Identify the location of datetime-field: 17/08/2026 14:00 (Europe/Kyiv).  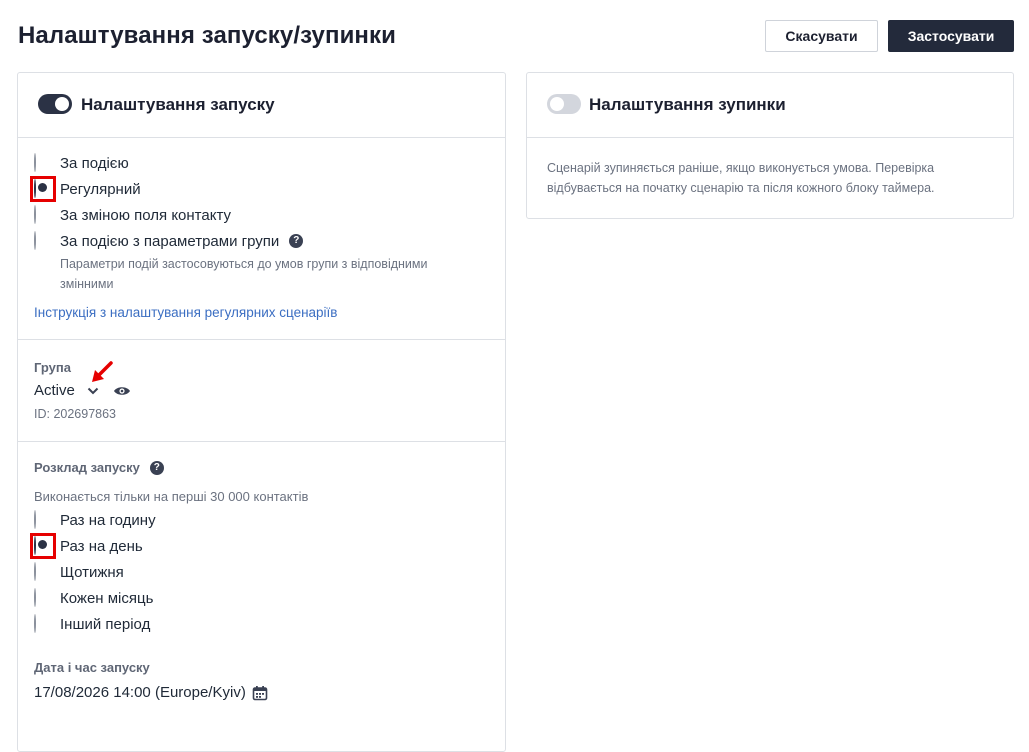
(151, 692).